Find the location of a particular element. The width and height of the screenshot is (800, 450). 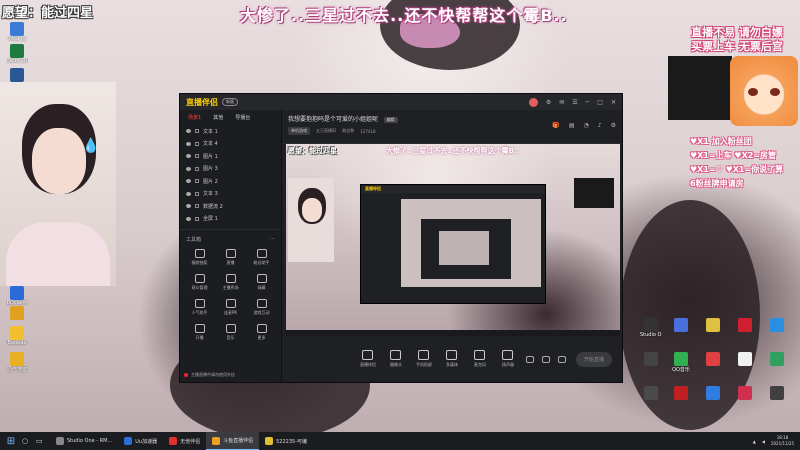

excel-icon: Excel 2016 is located at coordinates (17, 54).